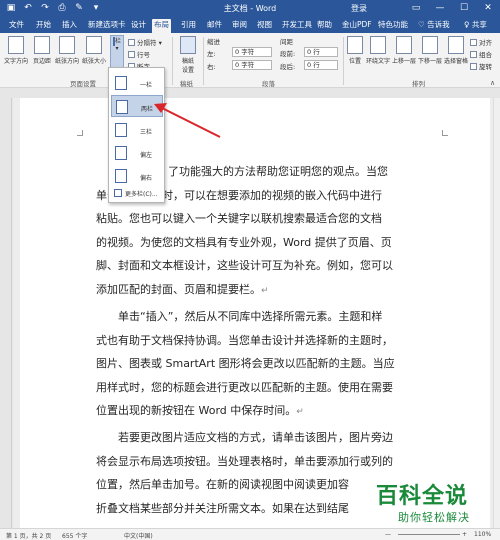 The width and height of the screenshot is (500, 540). I want to click on text-line: 图片、图表或 SmartArt 图形将会更改以匹配新的主题。当应, so click(245, 363).